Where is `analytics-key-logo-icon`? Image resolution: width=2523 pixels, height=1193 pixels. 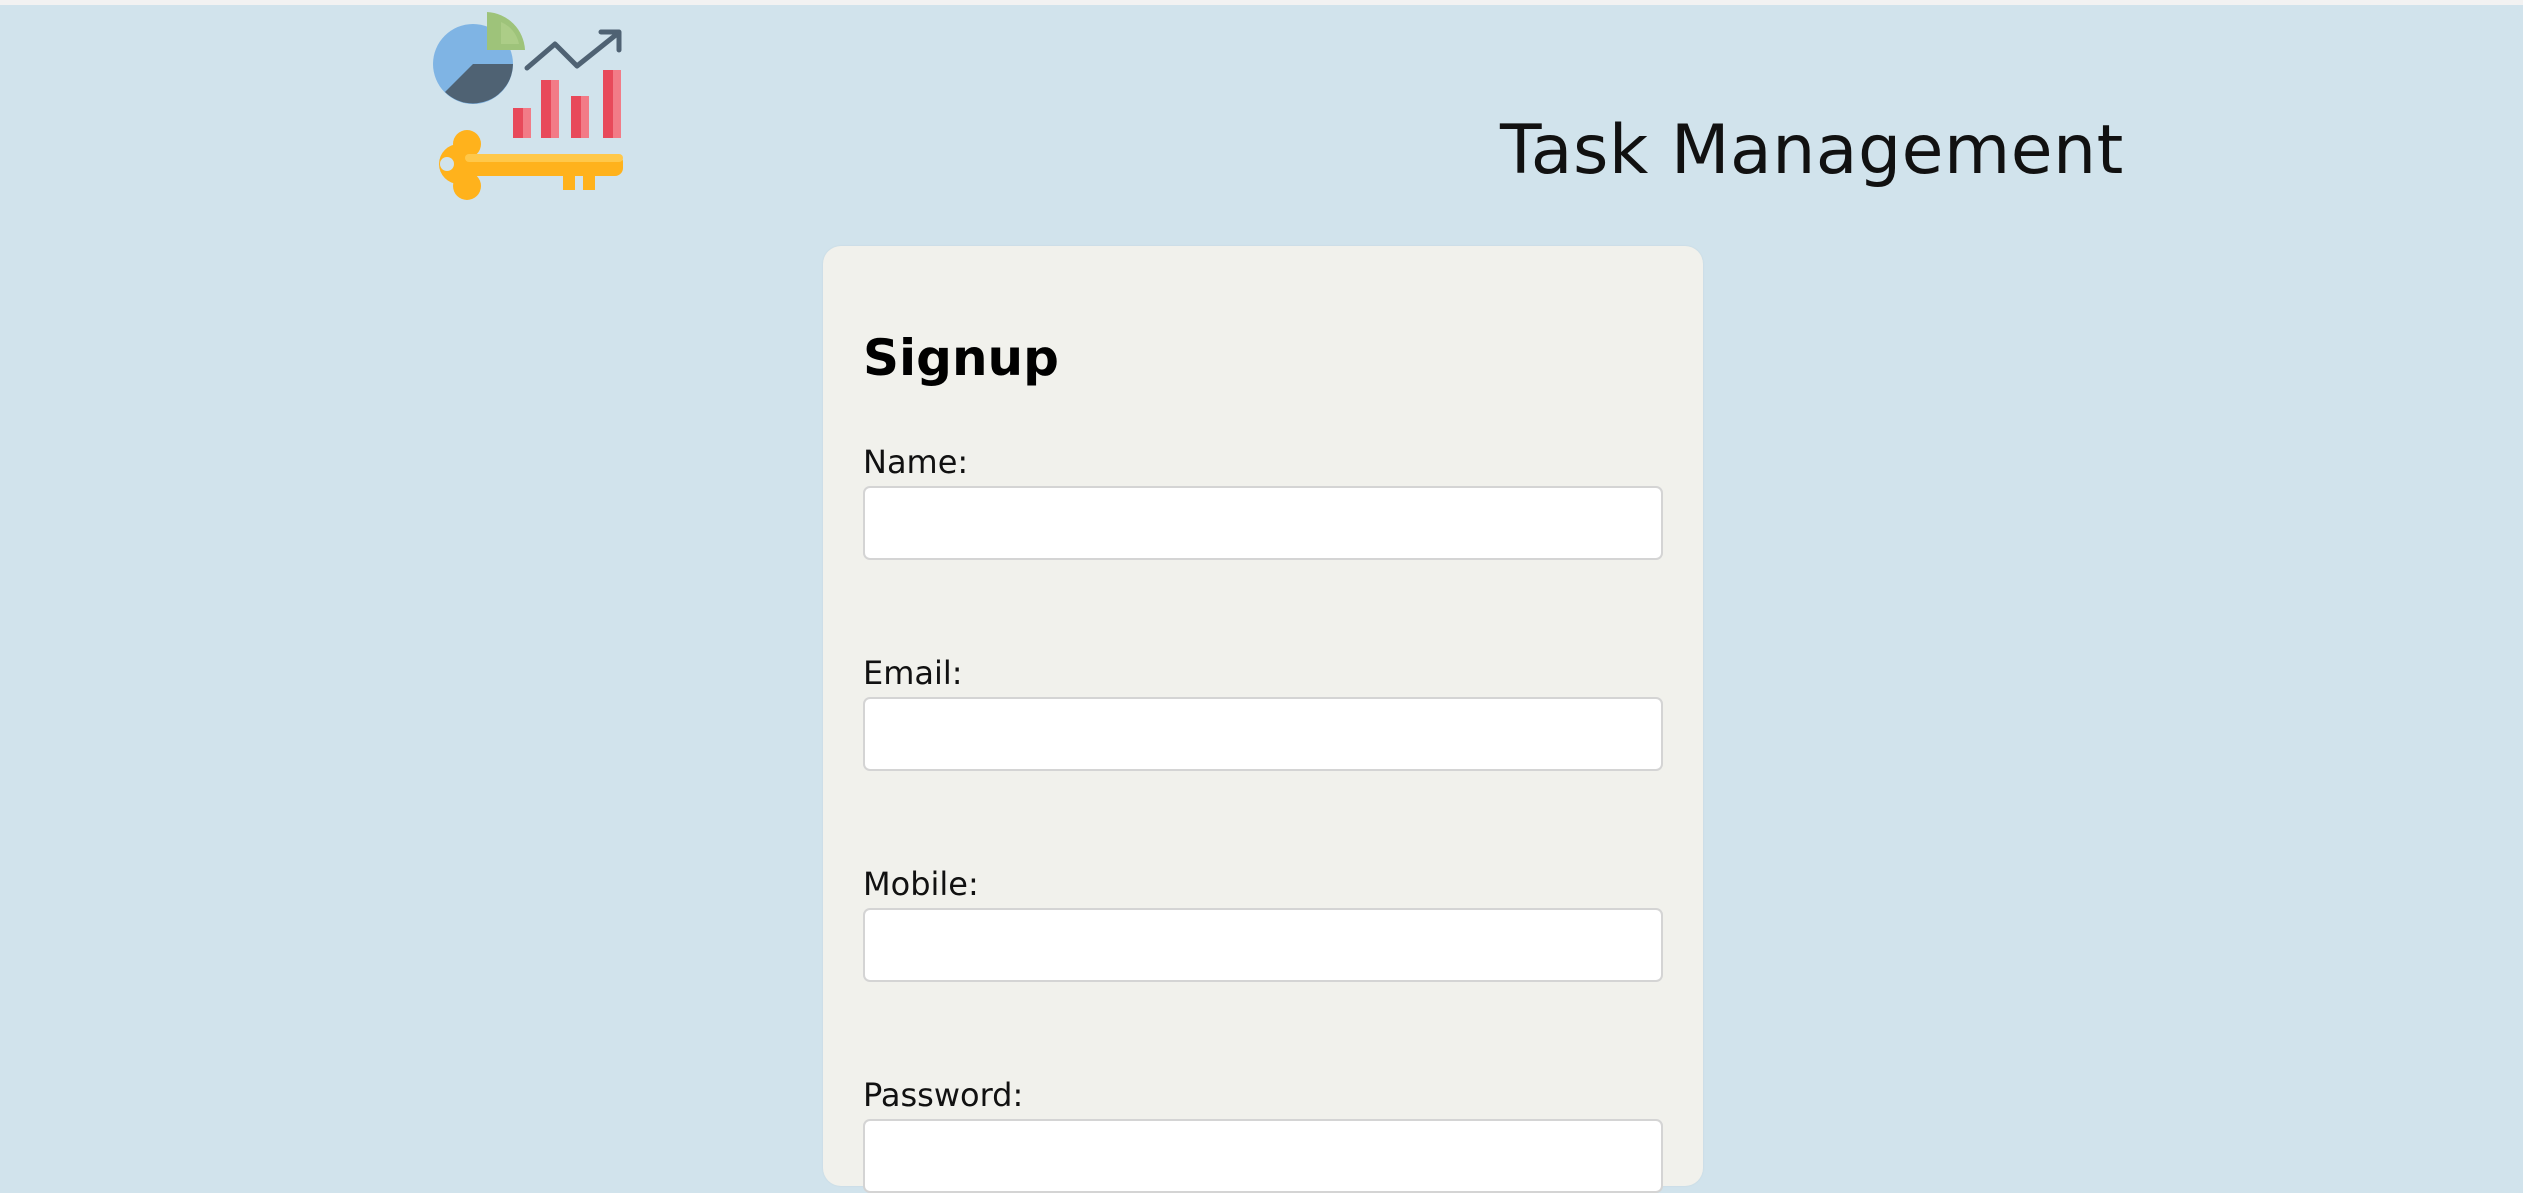
analytics-key-logo-icon is located at coordinates (527, 106).